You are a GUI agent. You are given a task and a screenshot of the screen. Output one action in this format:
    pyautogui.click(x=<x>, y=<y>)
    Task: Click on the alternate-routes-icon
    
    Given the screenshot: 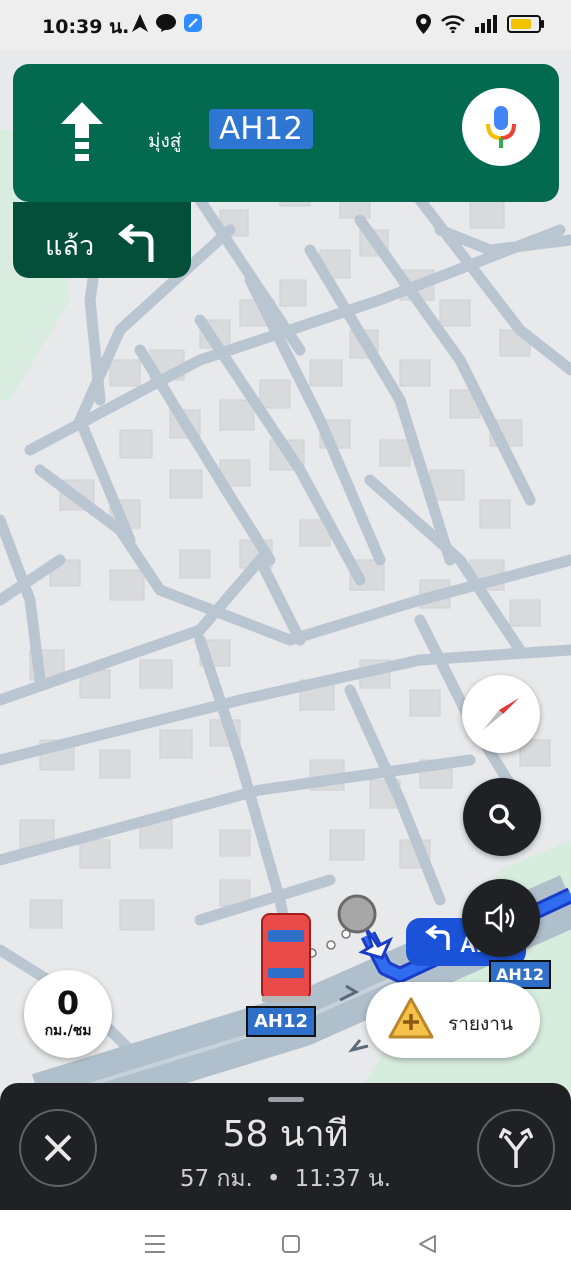 What is the action you would take?
    pyautogui.click(x=516, y=1148)
    